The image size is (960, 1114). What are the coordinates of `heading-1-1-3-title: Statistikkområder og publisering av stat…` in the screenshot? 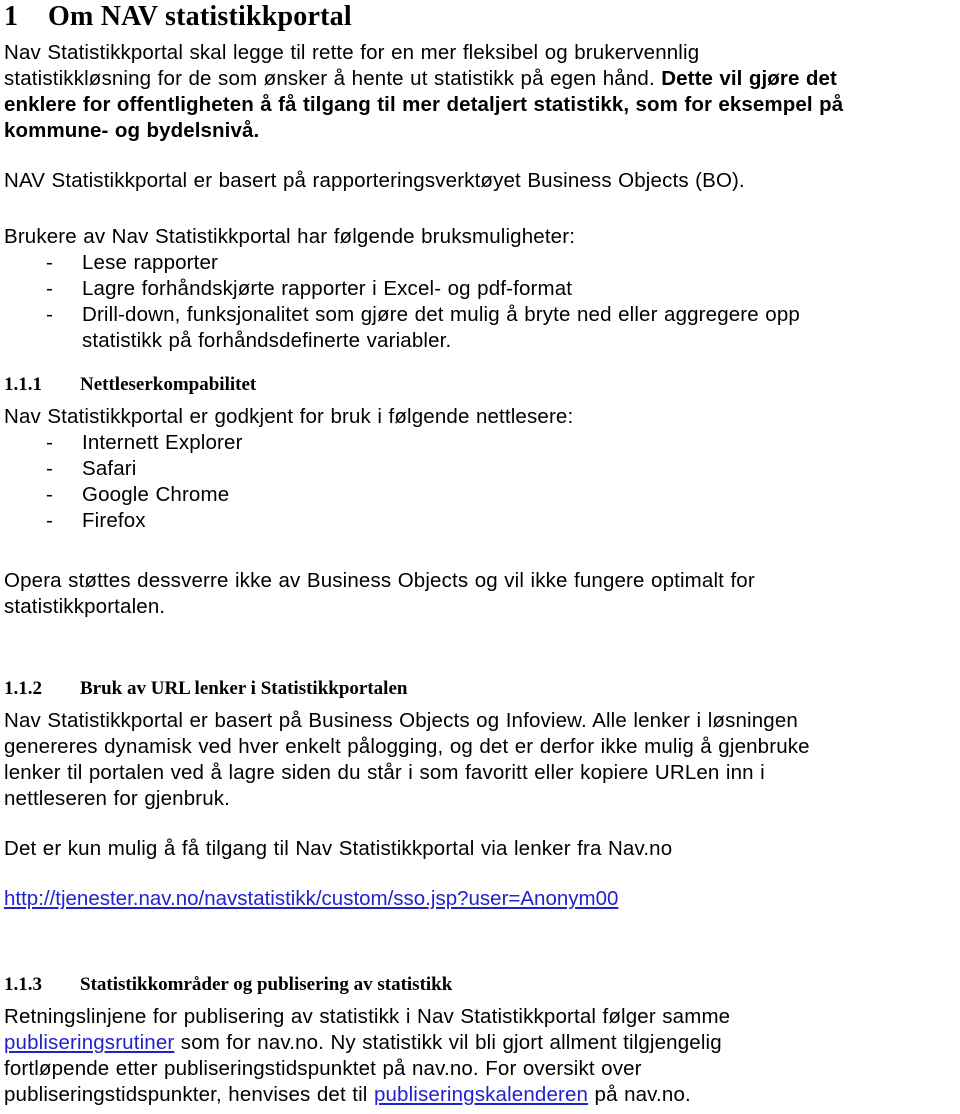 It's located at (266, 984).